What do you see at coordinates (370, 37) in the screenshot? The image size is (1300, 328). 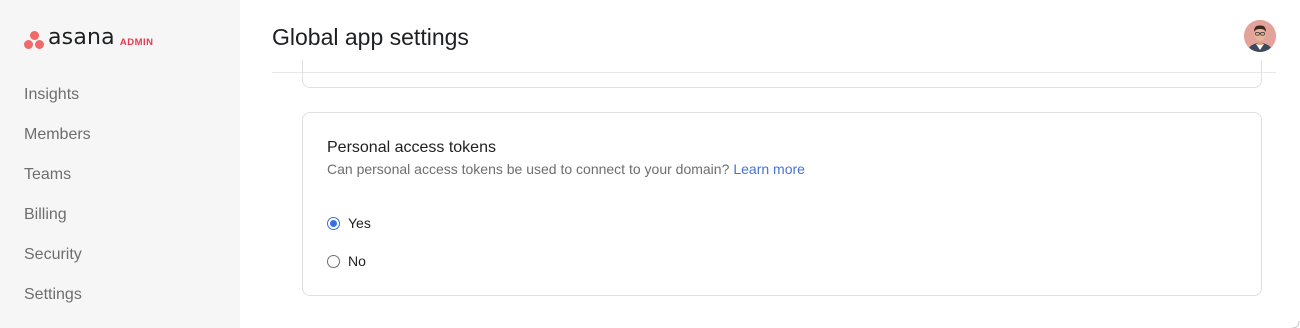 I see `page-title: Global app settings` at bounding box center [370, 37].